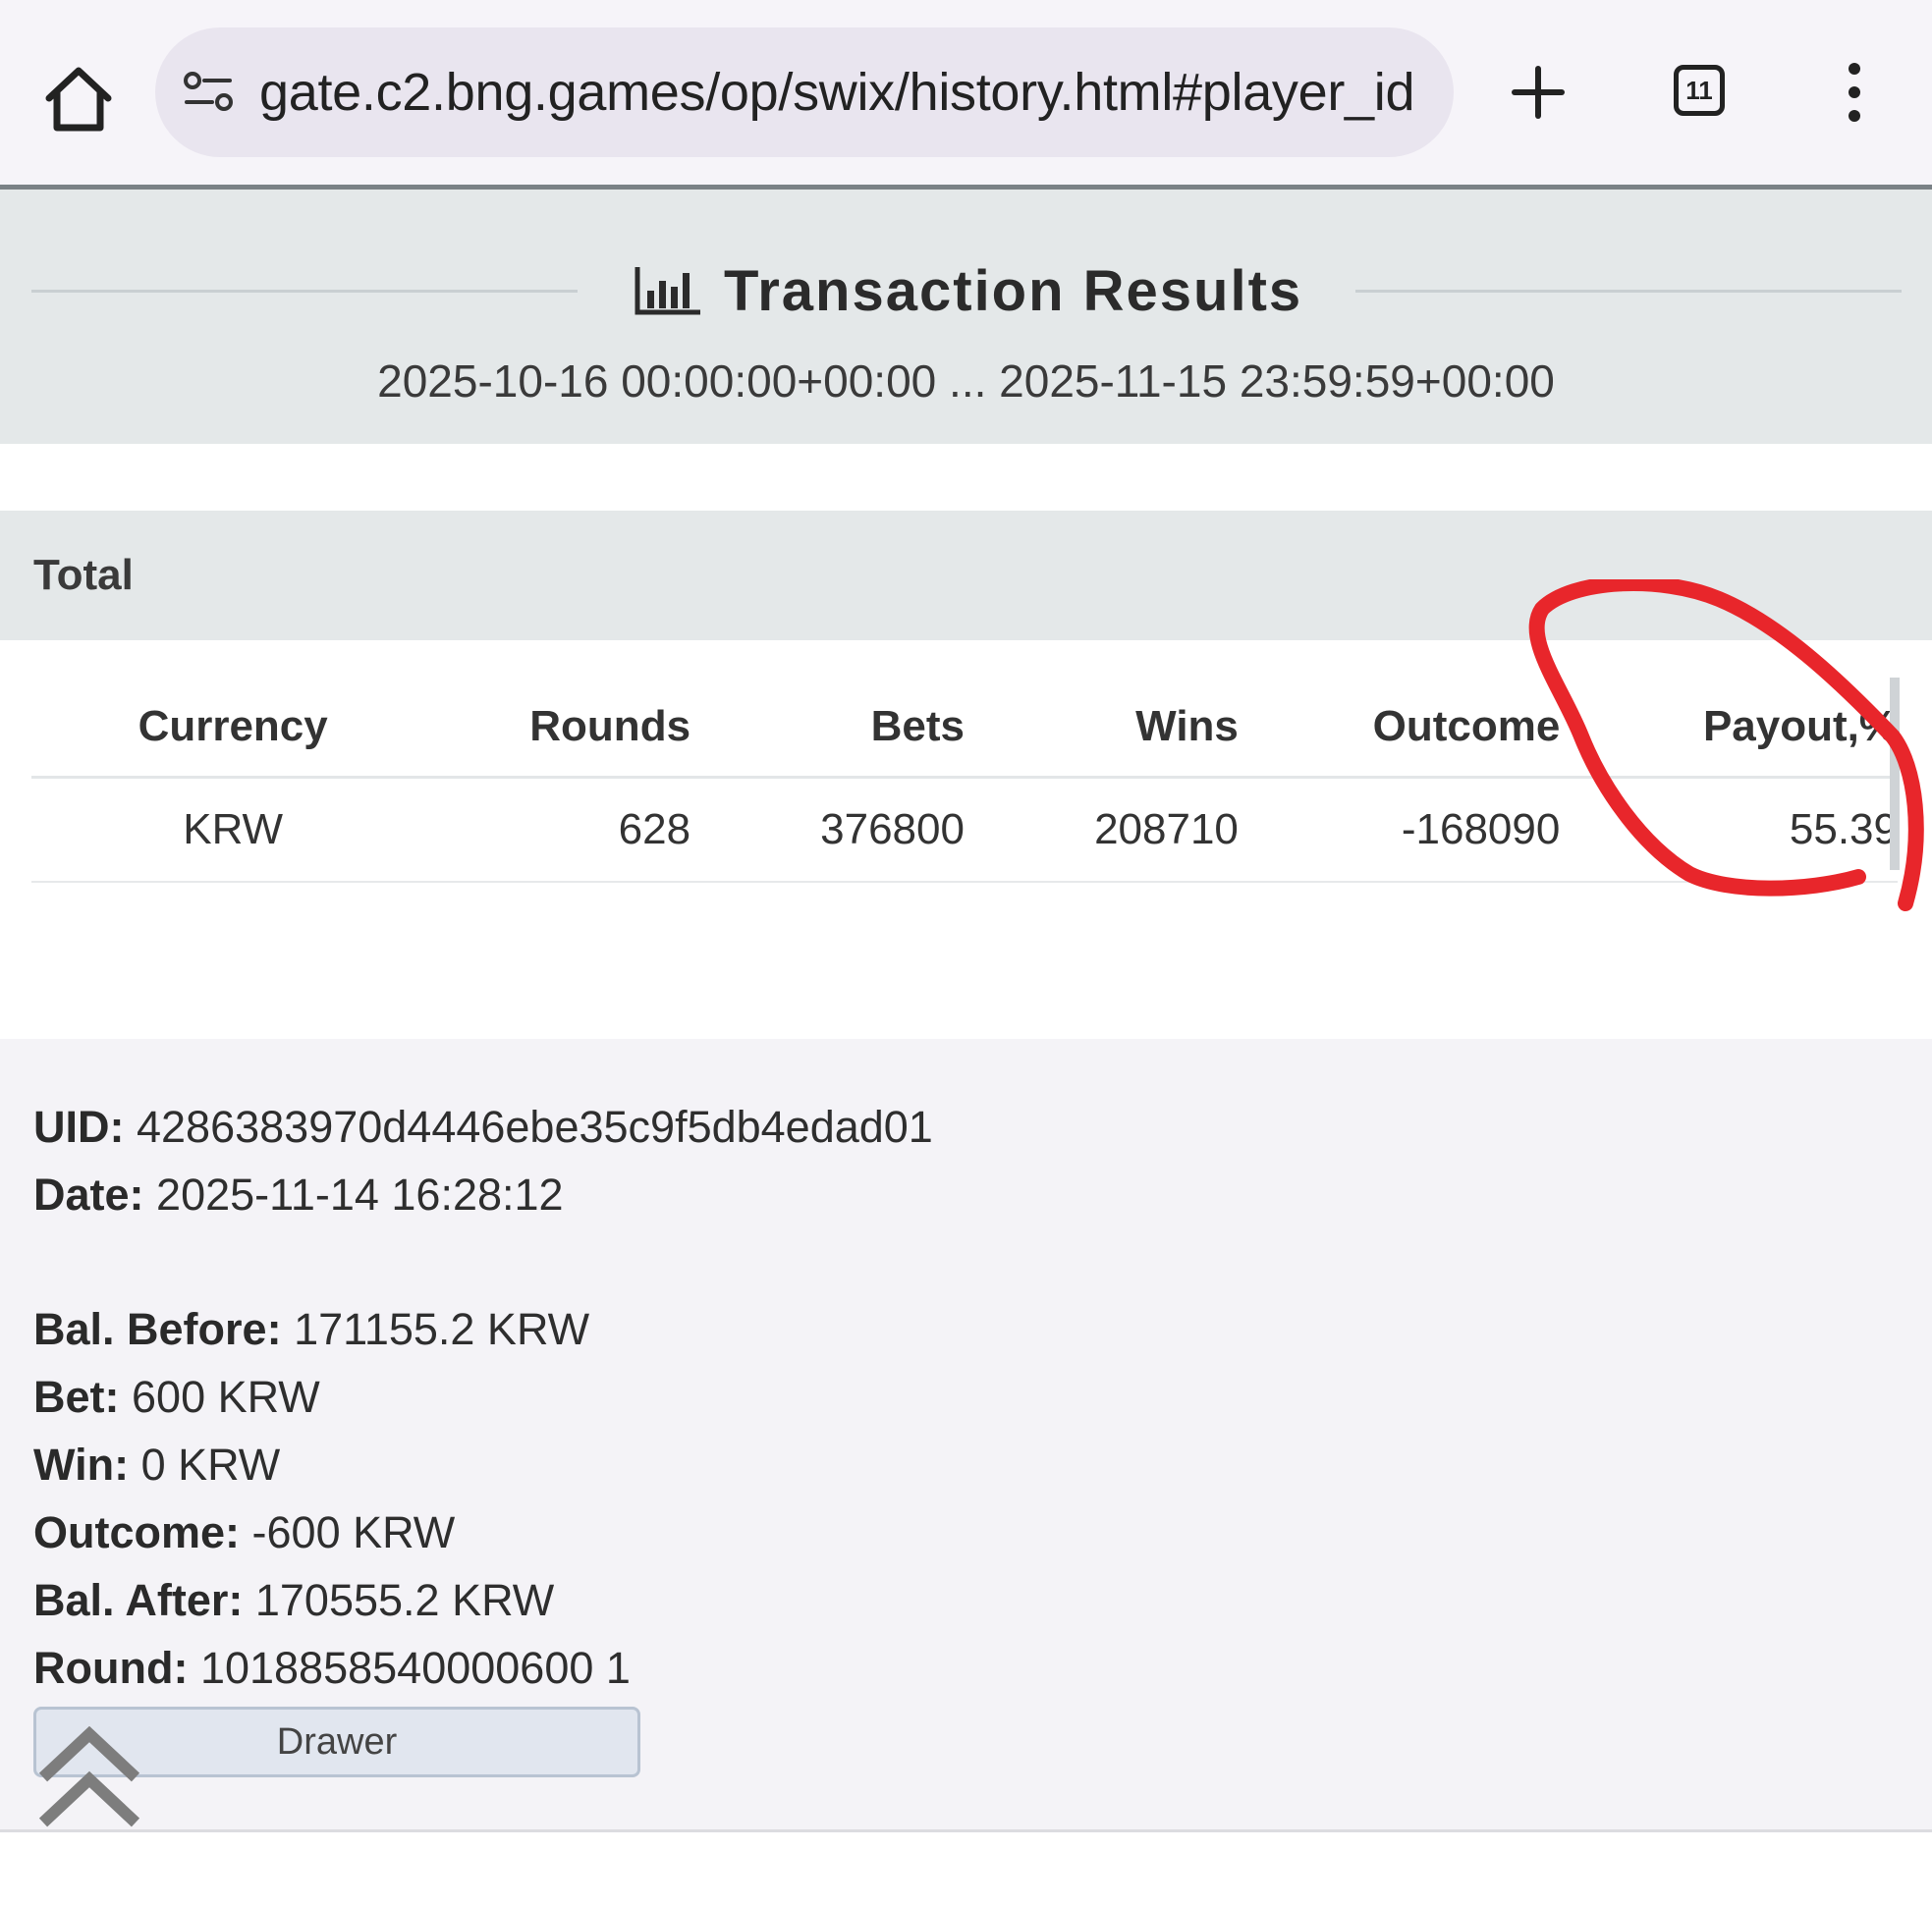 Image resolution: width=1932 pixels, height=1905 pixels. What do you see at coordinates (304, 291) in the screenshot?
I see `title-divider-left` at bounding box center [304, 291].